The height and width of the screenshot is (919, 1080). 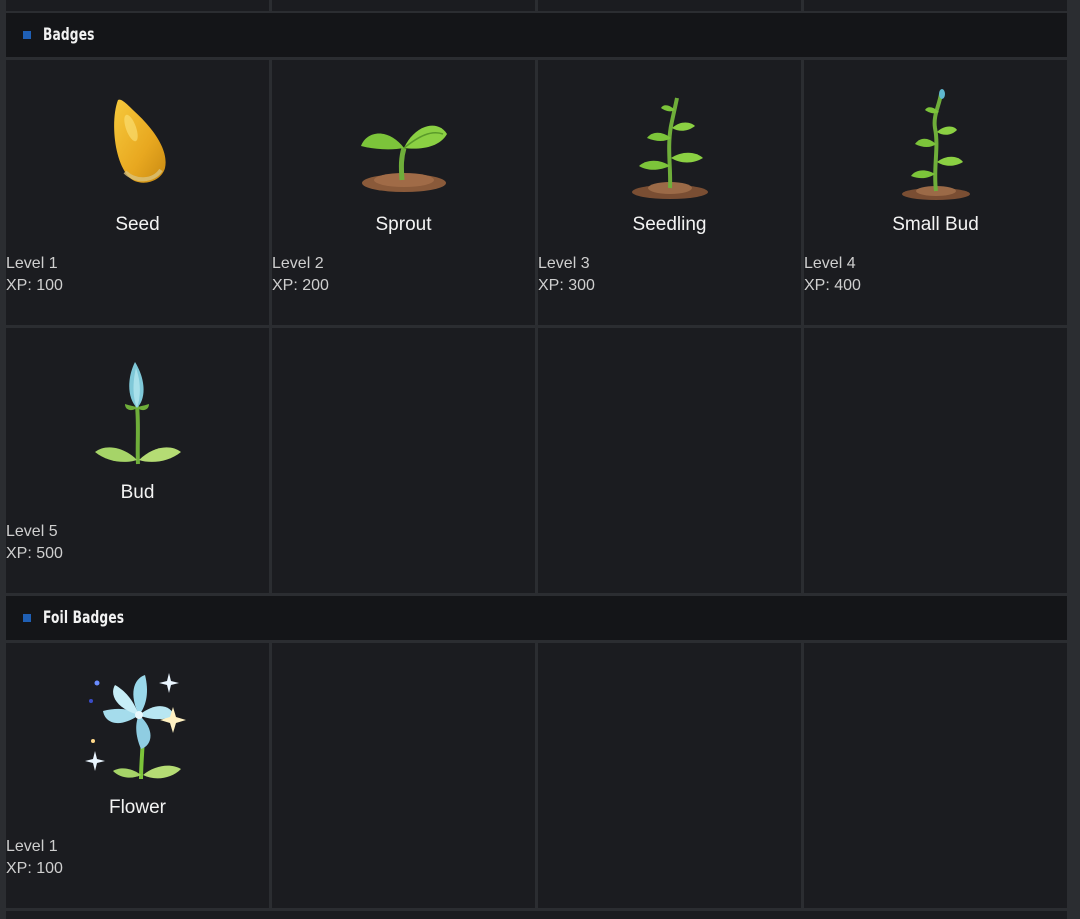 I want to click on section-header-badges: Badges, so click(x=536, y=35).